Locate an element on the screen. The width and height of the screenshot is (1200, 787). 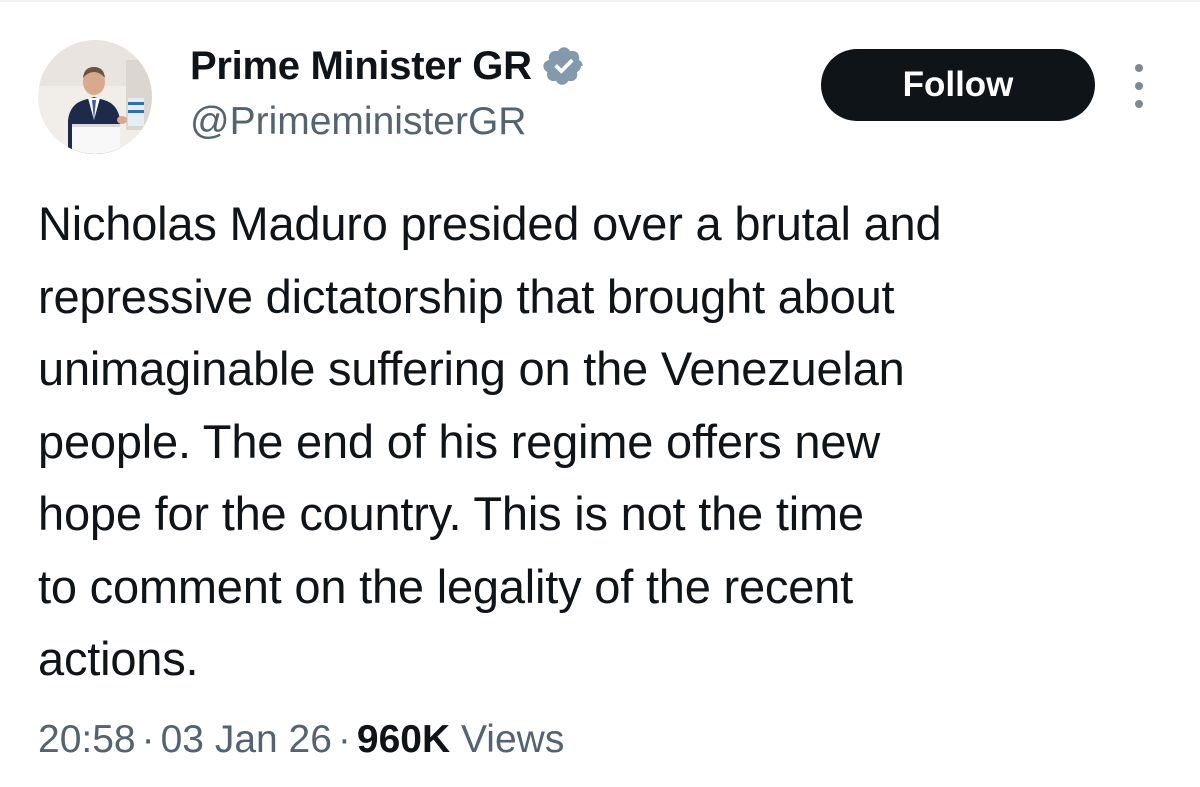
avatar-image is located at coordinates (95, 97).